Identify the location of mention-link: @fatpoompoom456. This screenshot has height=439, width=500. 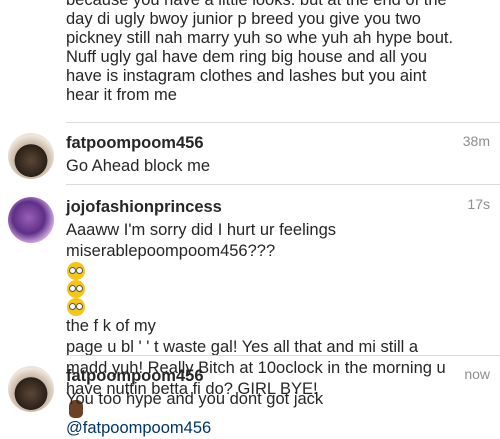
(278, 428).